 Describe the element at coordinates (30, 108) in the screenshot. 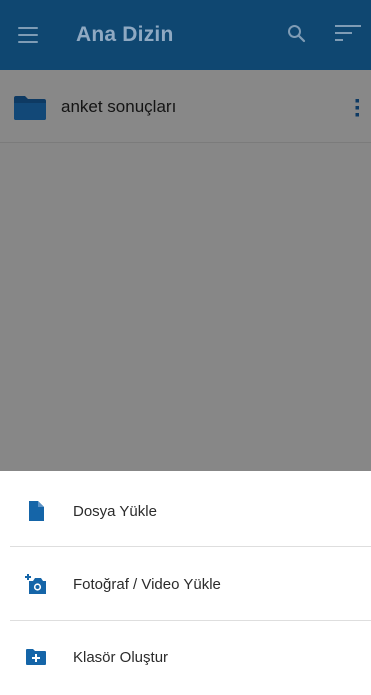

I see `folder-icon` at that location.